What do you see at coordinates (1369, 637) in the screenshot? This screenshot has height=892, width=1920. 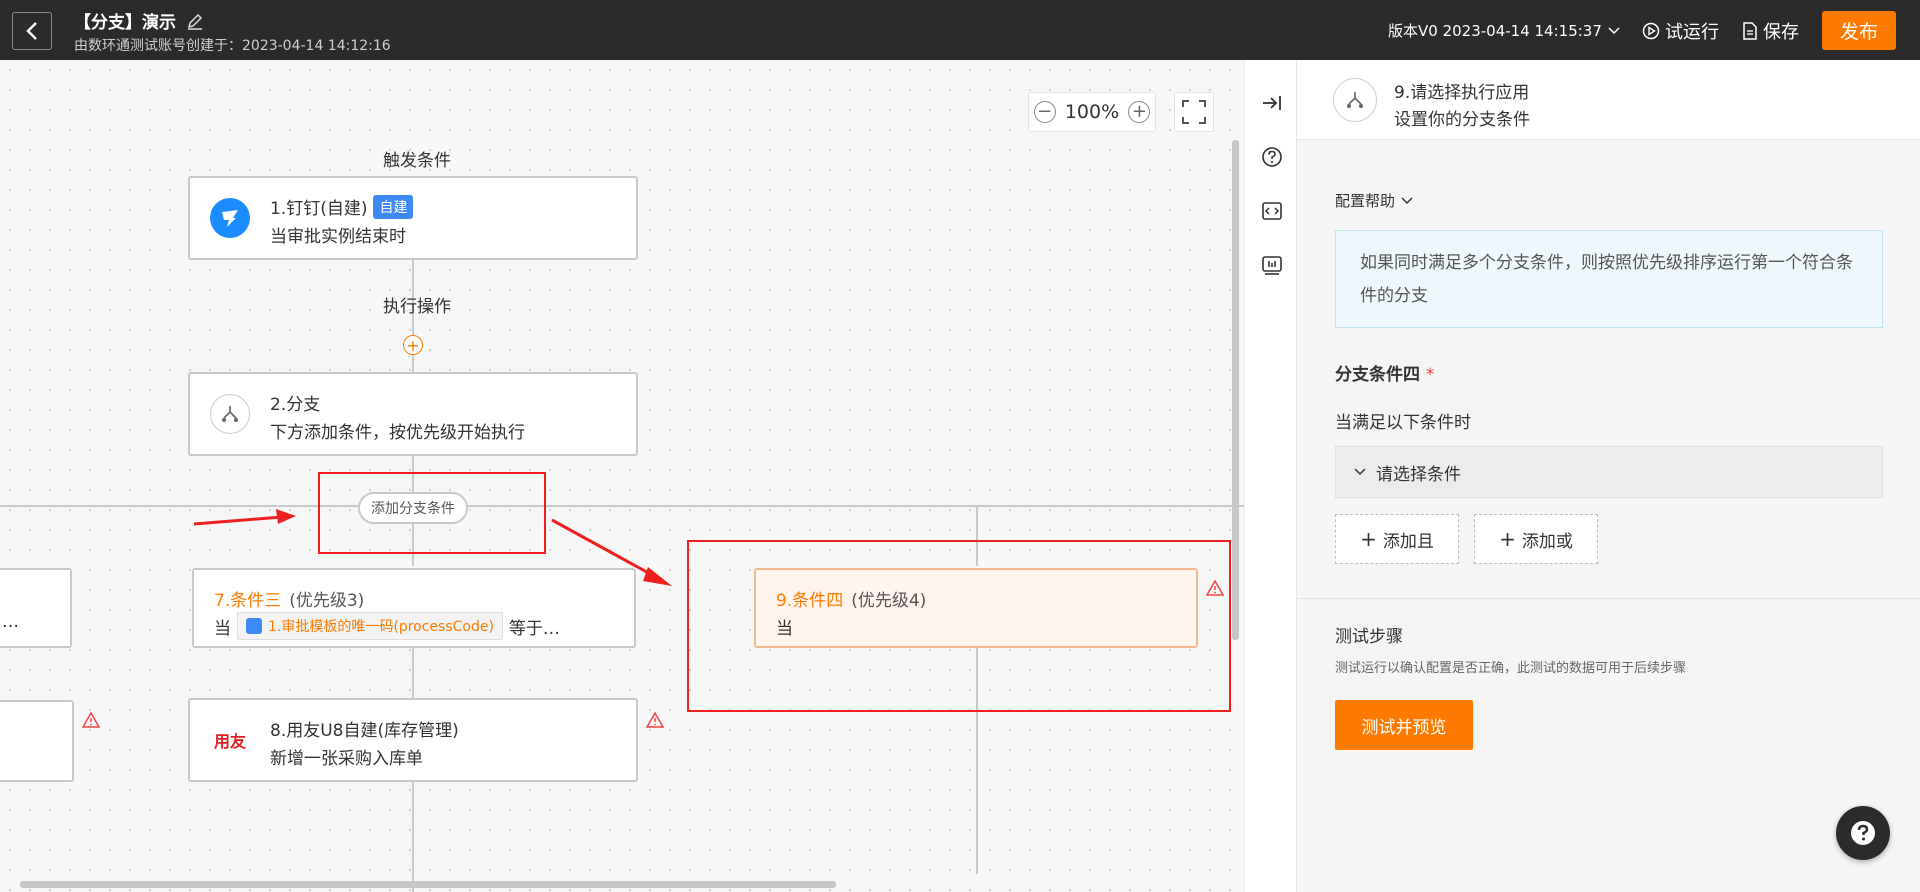 I see `test-title: 测试步骤` at bounding box center [1369, 637].